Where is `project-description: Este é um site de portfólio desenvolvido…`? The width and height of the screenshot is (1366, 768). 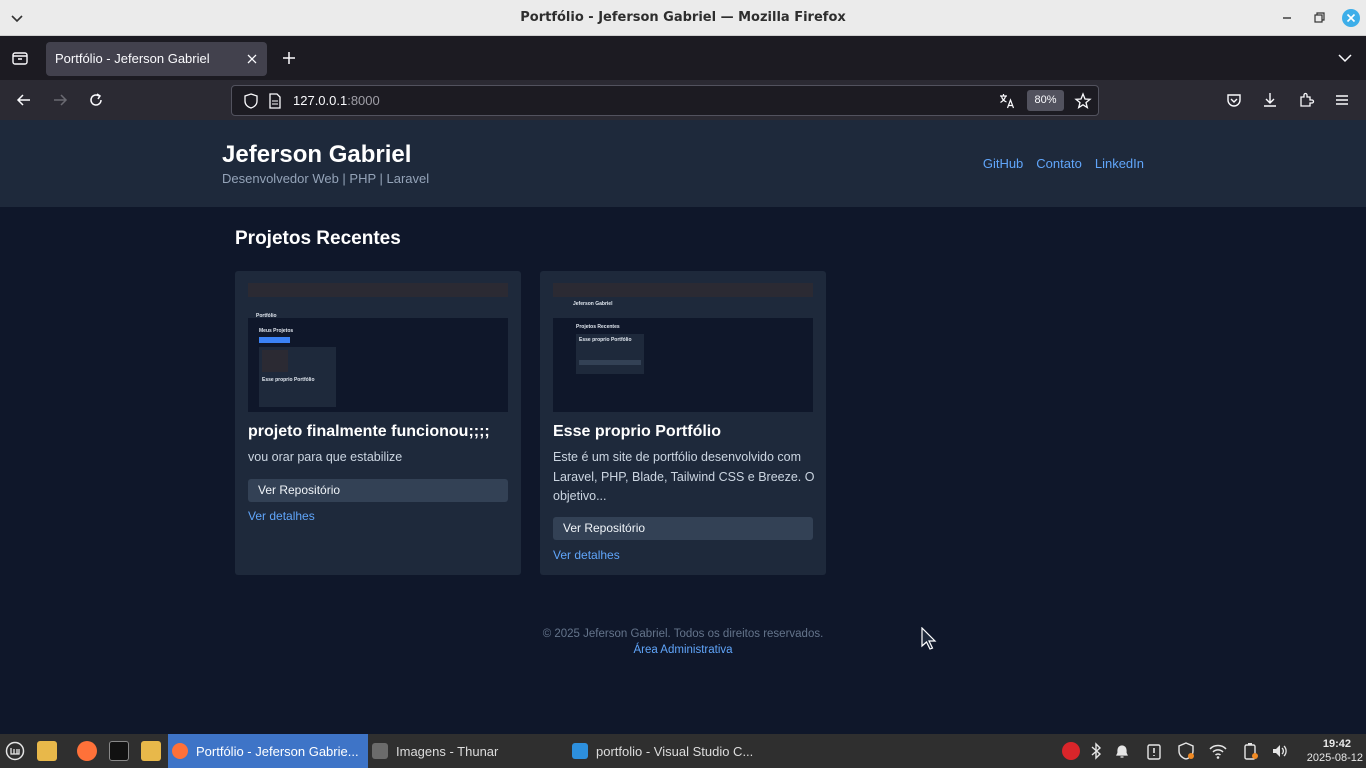 project-description: Este é um site de portfólio desenvolvido… is located at coordinates (684, 476).